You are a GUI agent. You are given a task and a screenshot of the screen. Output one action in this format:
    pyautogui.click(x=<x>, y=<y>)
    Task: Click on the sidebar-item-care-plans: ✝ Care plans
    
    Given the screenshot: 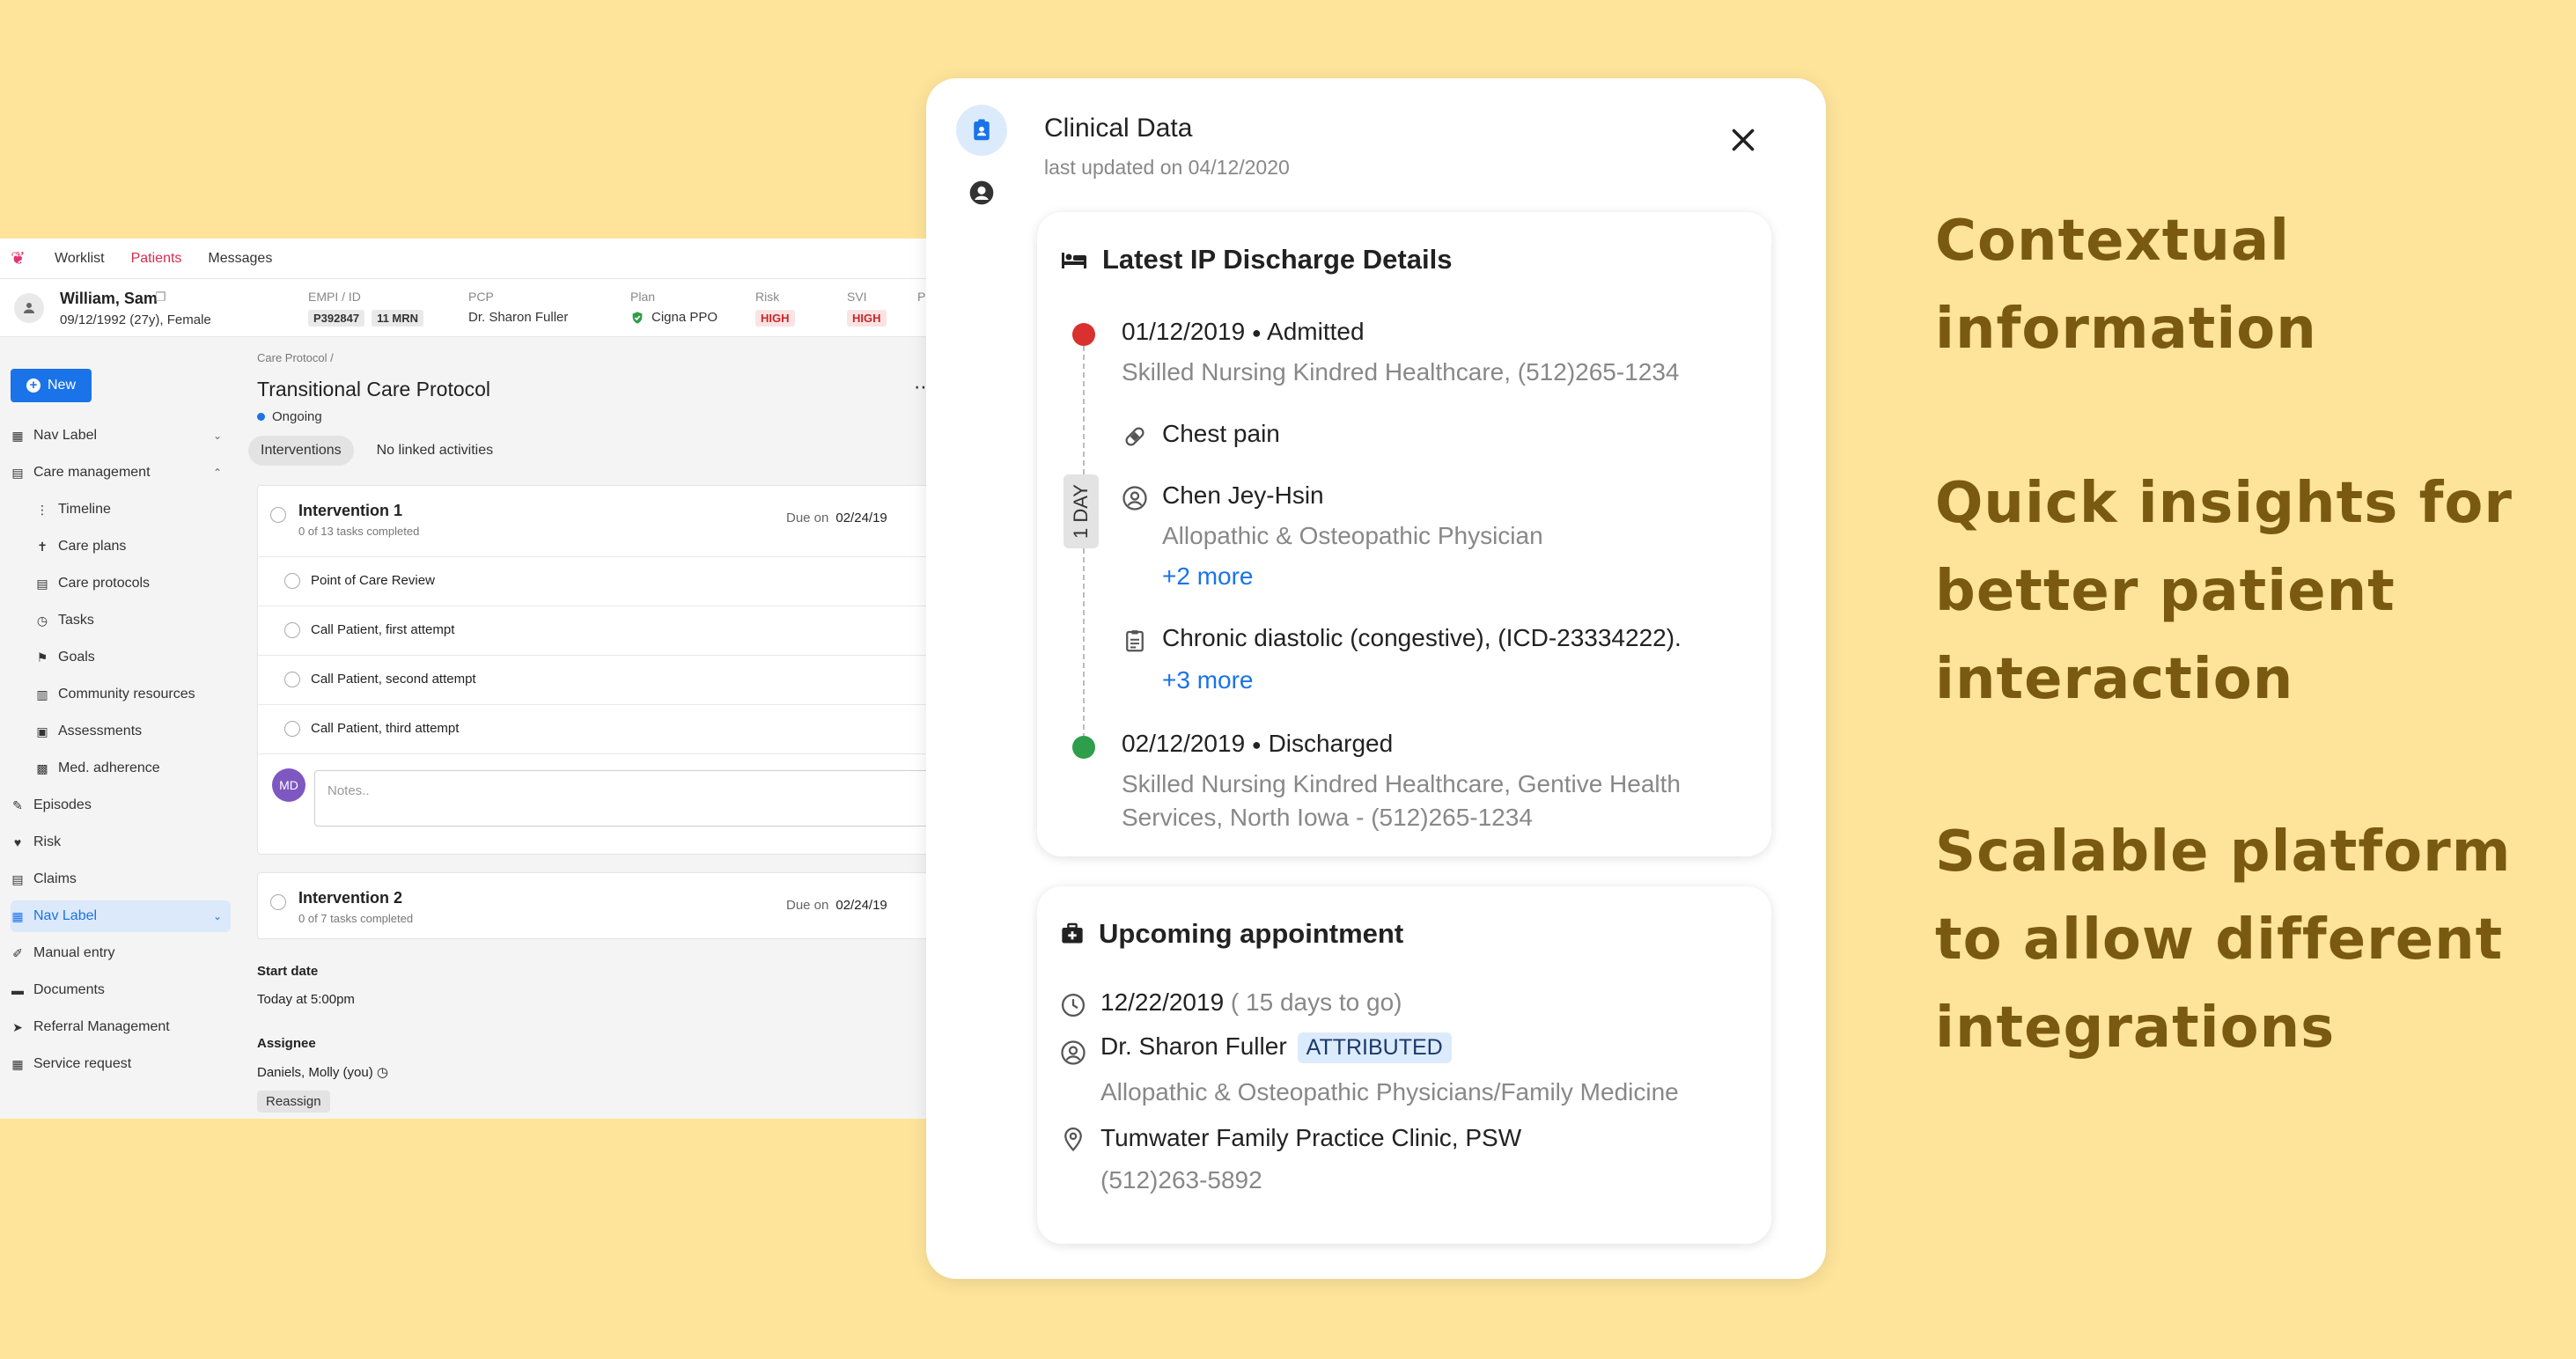 What is the action you would take?
    pyautogui.click(x=133, y=546)
    